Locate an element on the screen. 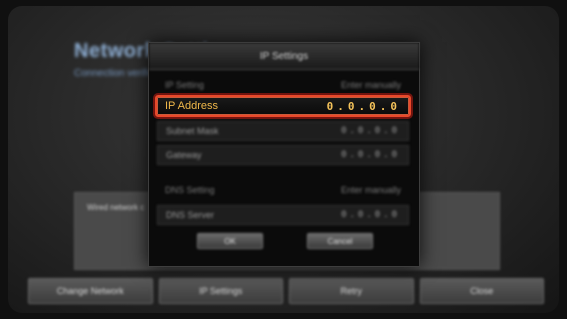 The height and width of the screenshot is (319, 567). dialog-buttons: OK Cancel is located at coordinates (285, 241).